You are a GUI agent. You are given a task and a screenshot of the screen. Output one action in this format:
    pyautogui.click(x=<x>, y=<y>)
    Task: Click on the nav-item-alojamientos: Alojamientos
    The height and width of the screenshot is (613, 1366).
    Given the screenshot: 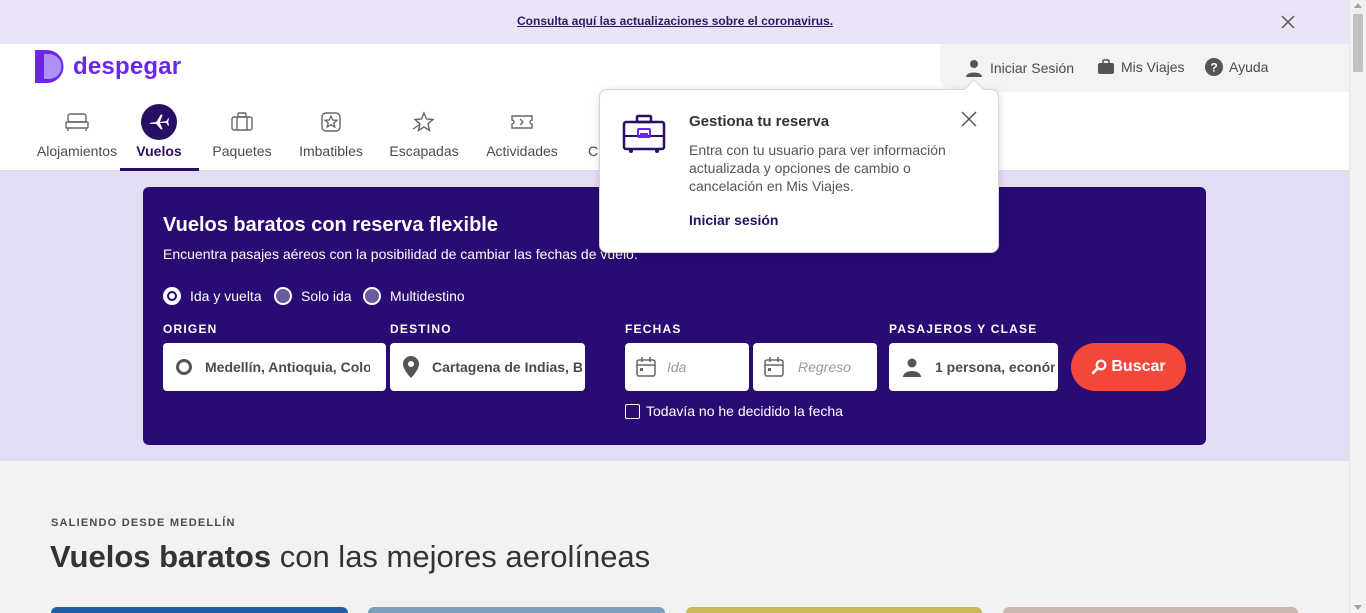 What is the action you would take?
    pyautogui.click(x=77, y=131)
    